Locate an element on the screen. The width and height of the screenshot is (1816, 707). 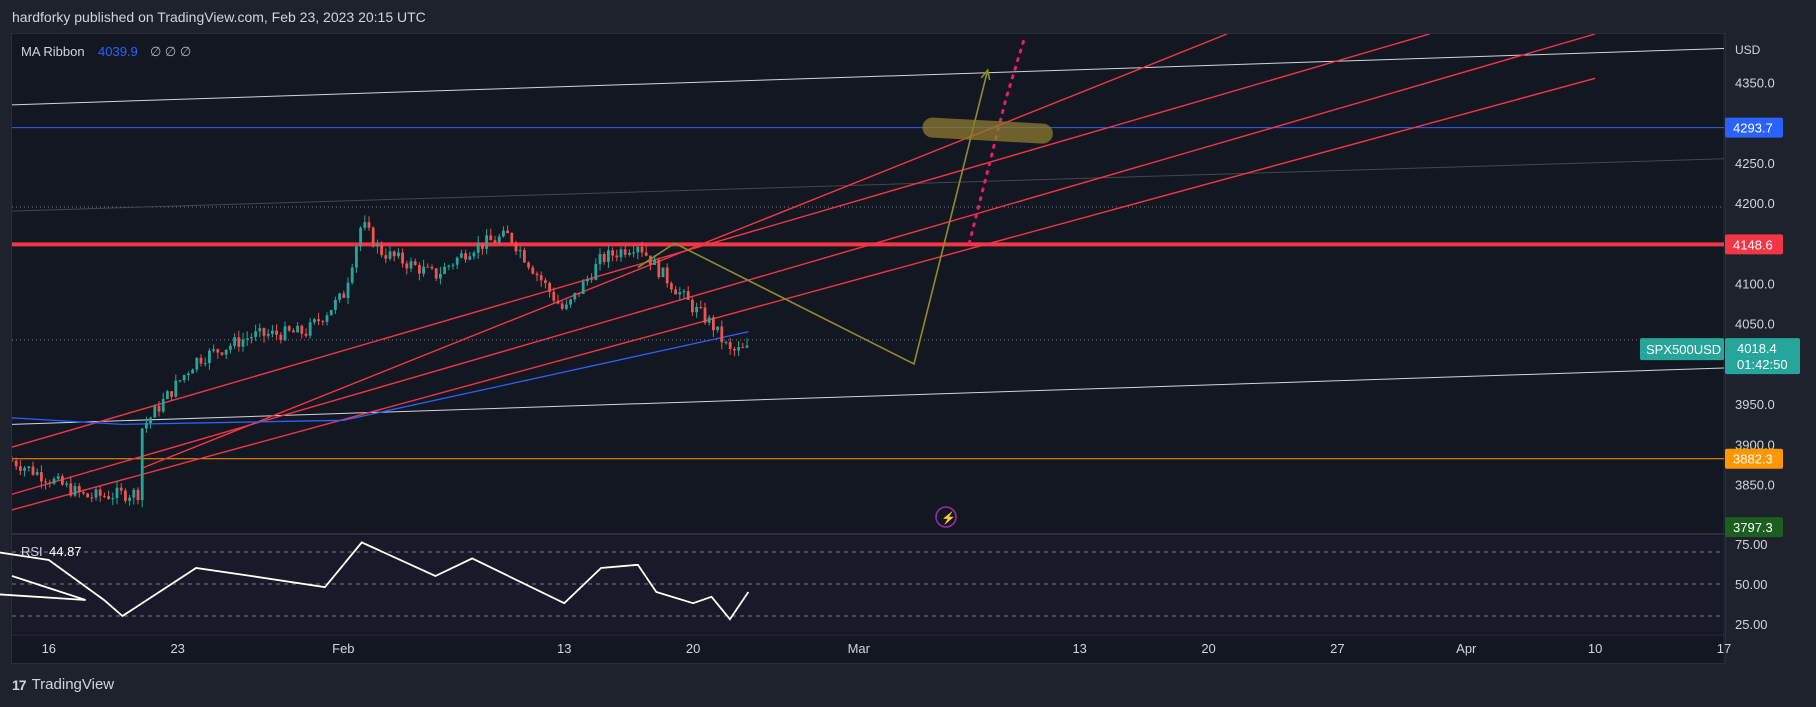
time-tick-label: 20 is located at coordinates (1208, 648).